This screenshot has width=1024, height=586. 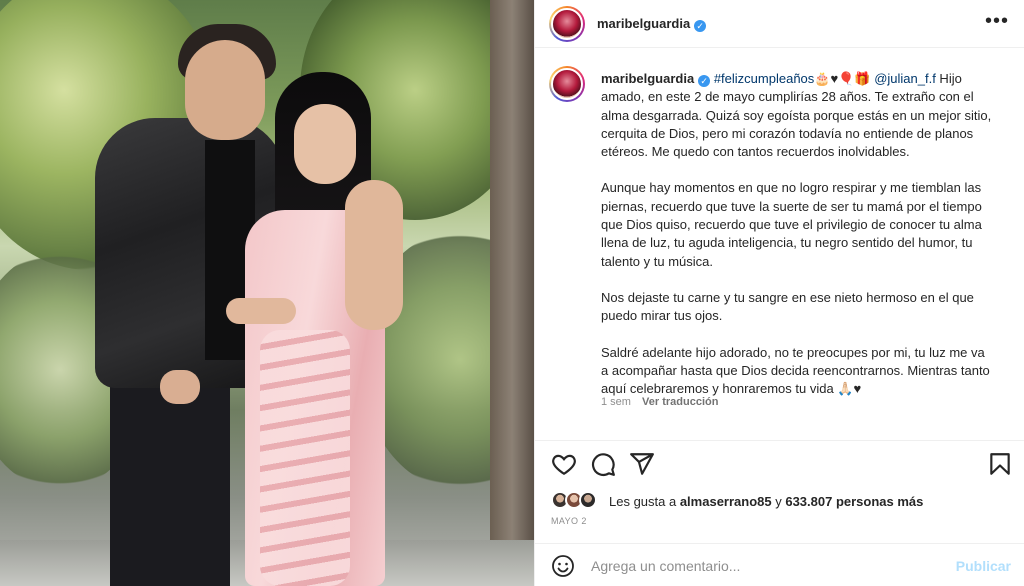 I want to click on post-header: maribelguardia ✓ •••, so click(x=779, y=24).